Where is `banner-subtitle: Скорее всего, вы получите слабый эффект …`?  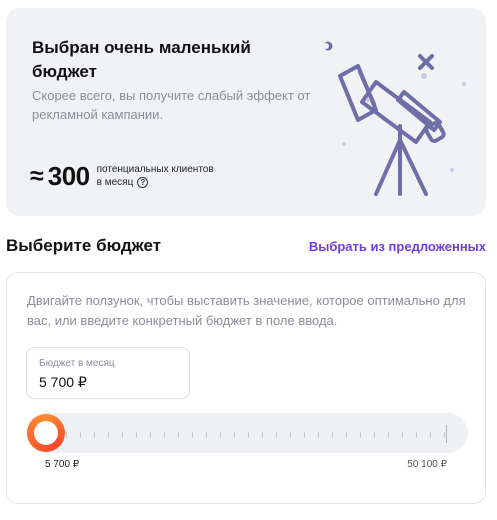
banner-subtitle: Скорее всего, вы получите слабый эффект … is located at coordinates (171, 105).